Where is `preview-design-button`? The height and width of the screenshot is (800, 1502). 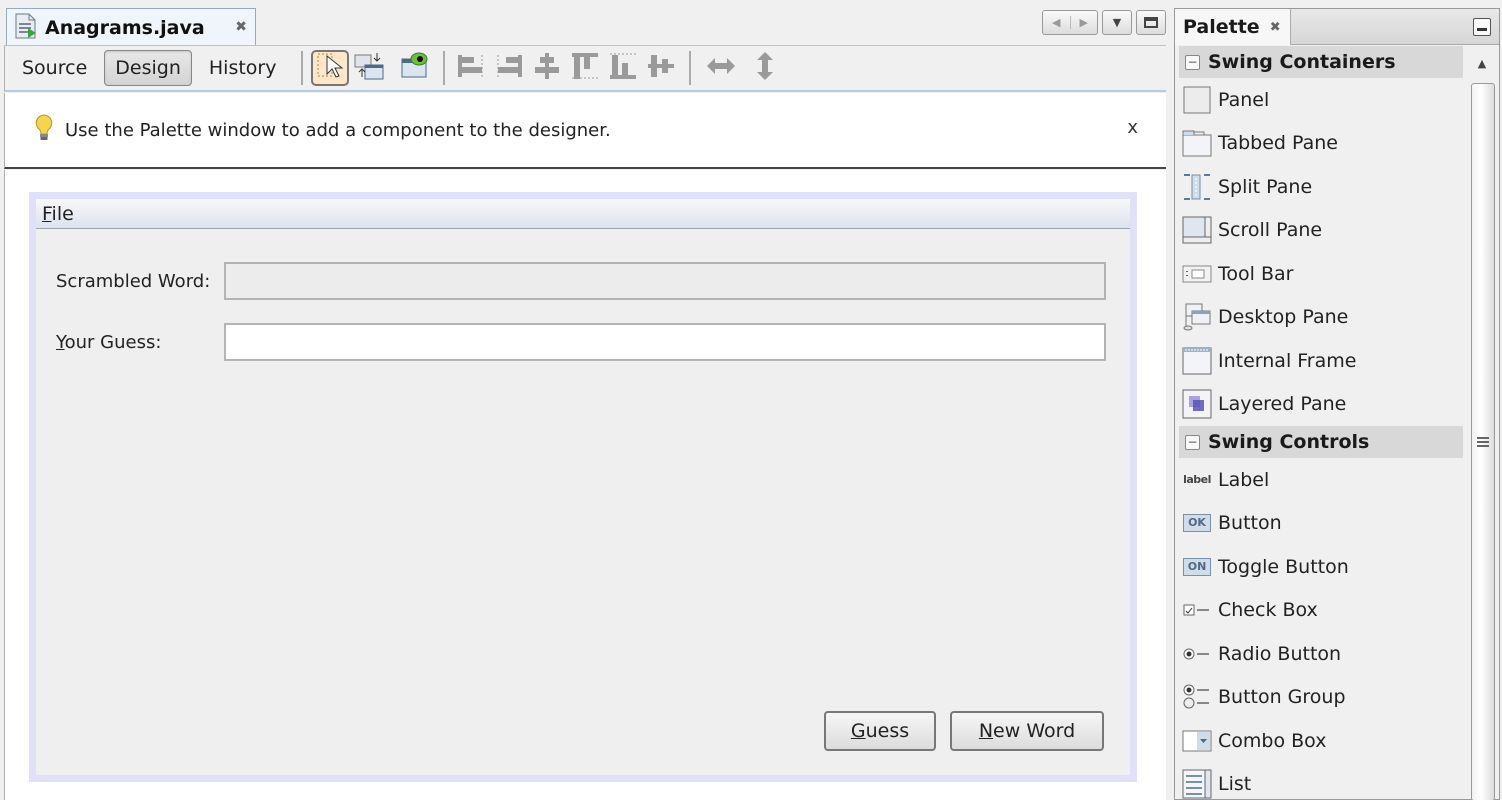 preview-design-button is located at coordinates (415, 68).